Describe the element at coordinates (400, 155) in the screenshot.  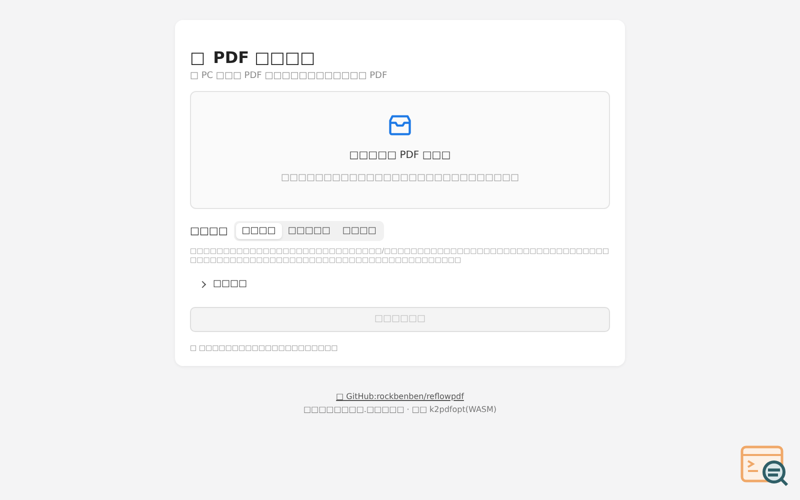
I see `dropzone-title: □□□□□ PDF □□□` at that location.